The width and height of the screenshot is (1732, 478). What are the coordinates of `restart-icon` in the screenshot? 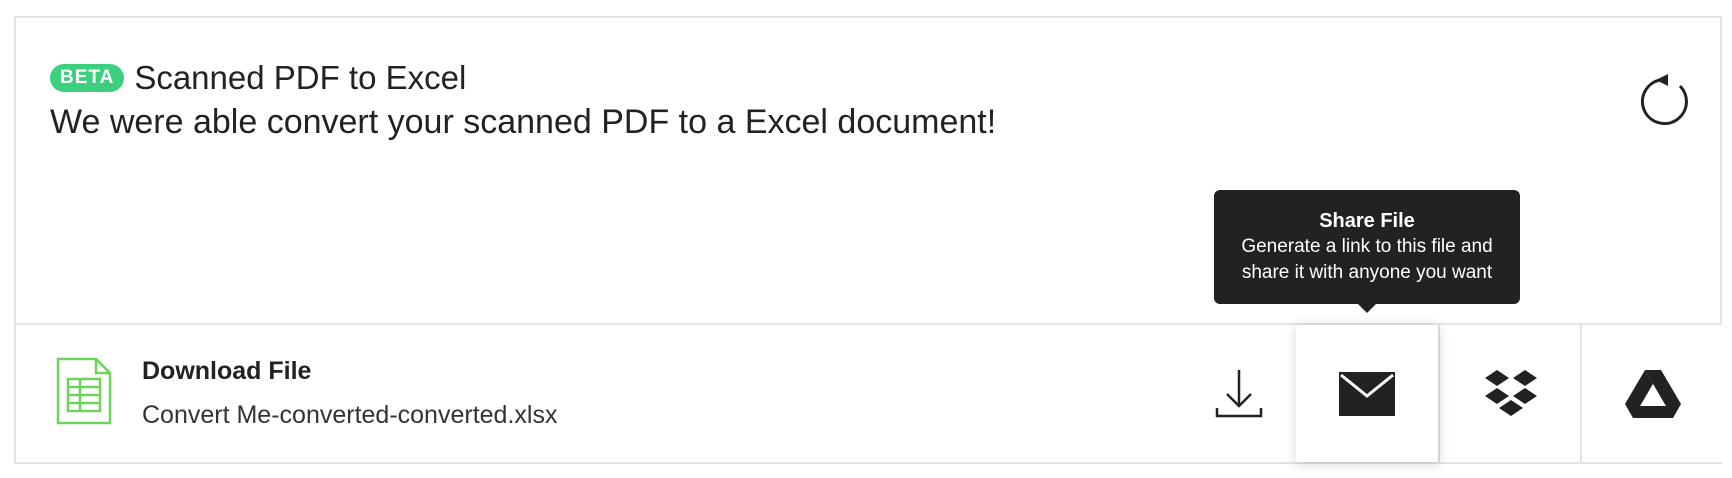 It's located at (1664, 100).